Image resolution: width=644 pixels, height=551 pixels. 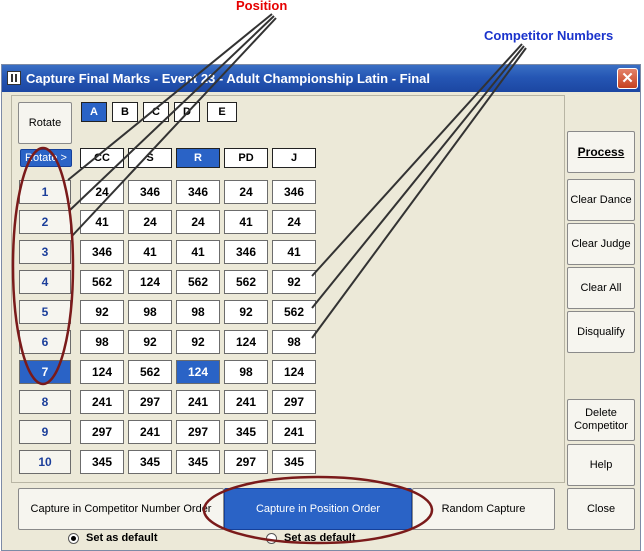 I want to click on dance-header-j: J, so click(x=294, y=158).